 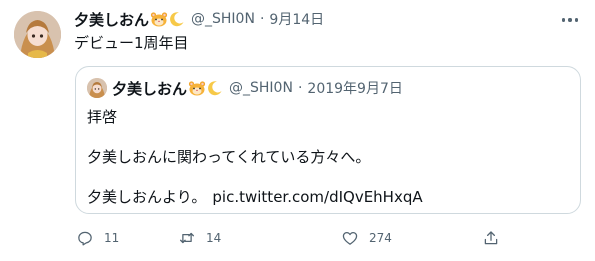 What do you see at coordinates (111, 19) in the screenshot?
I see `author-name: 夕美しおん` at bounding box center [111, 19].